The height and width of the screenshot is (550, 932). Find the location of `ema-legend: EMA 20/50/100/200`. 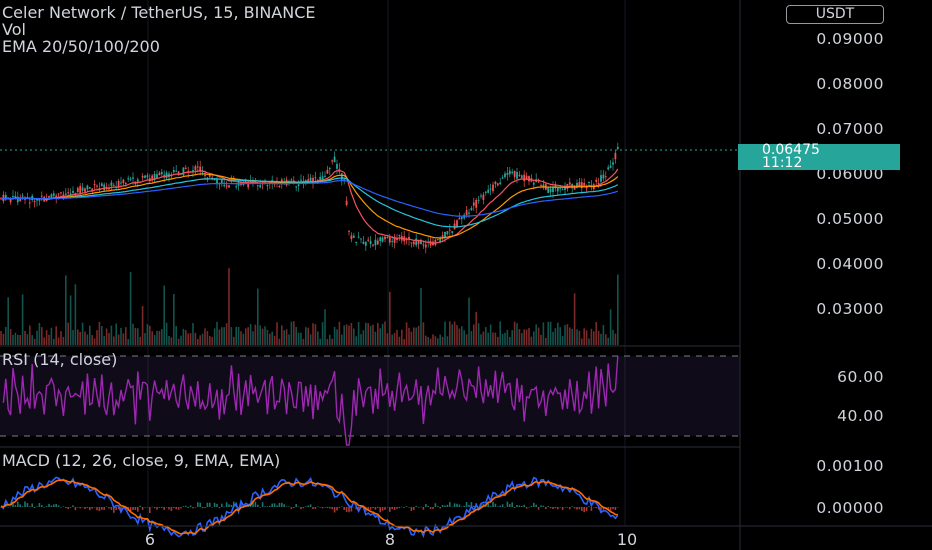

ema-legend: EMA 20/50/100/200 is located at coordinates (81, 46).